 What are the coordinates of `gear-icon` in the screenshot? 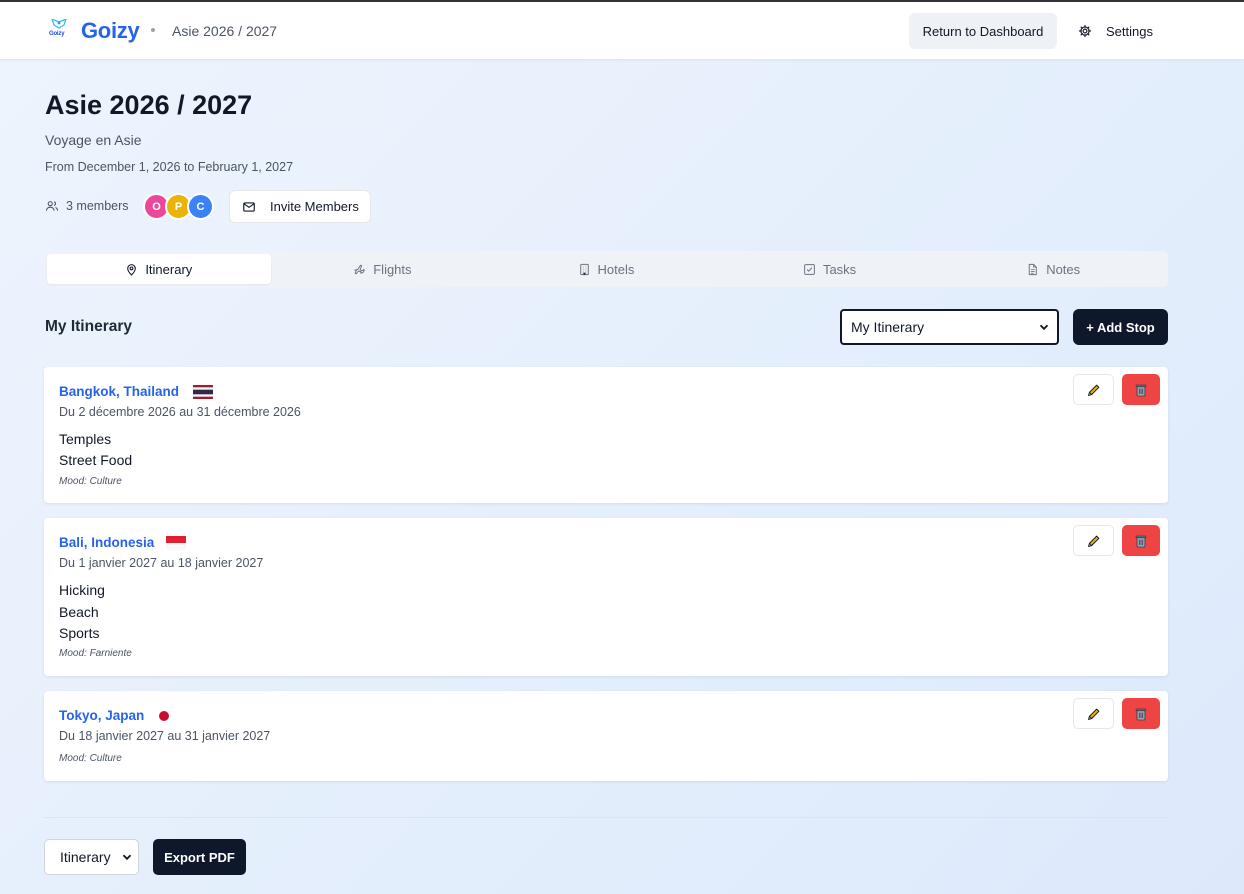 It's located at (1085, 31).